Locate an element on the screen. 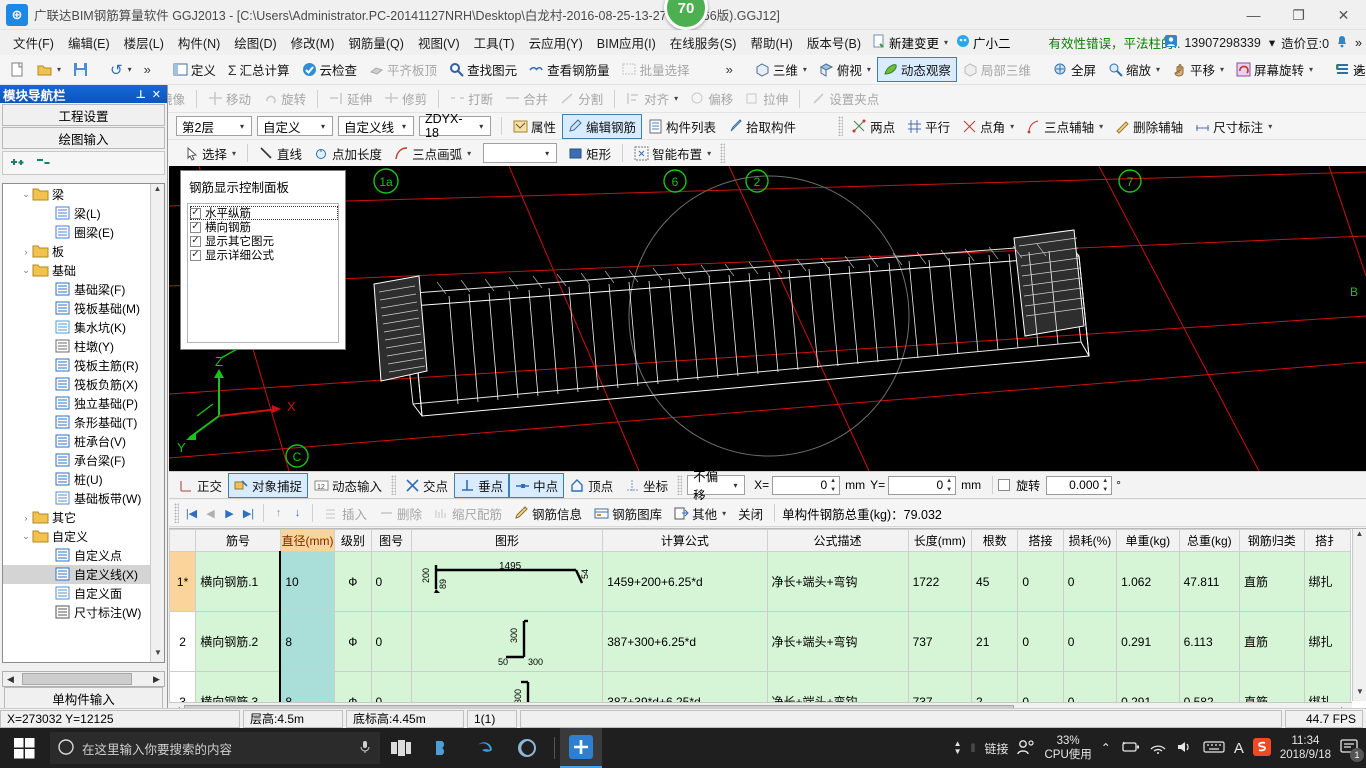 This screenshot has width=1366, height=768. option-transverse-rebar: ✓ 横向钢筋 is located at coordinates (264, 227).